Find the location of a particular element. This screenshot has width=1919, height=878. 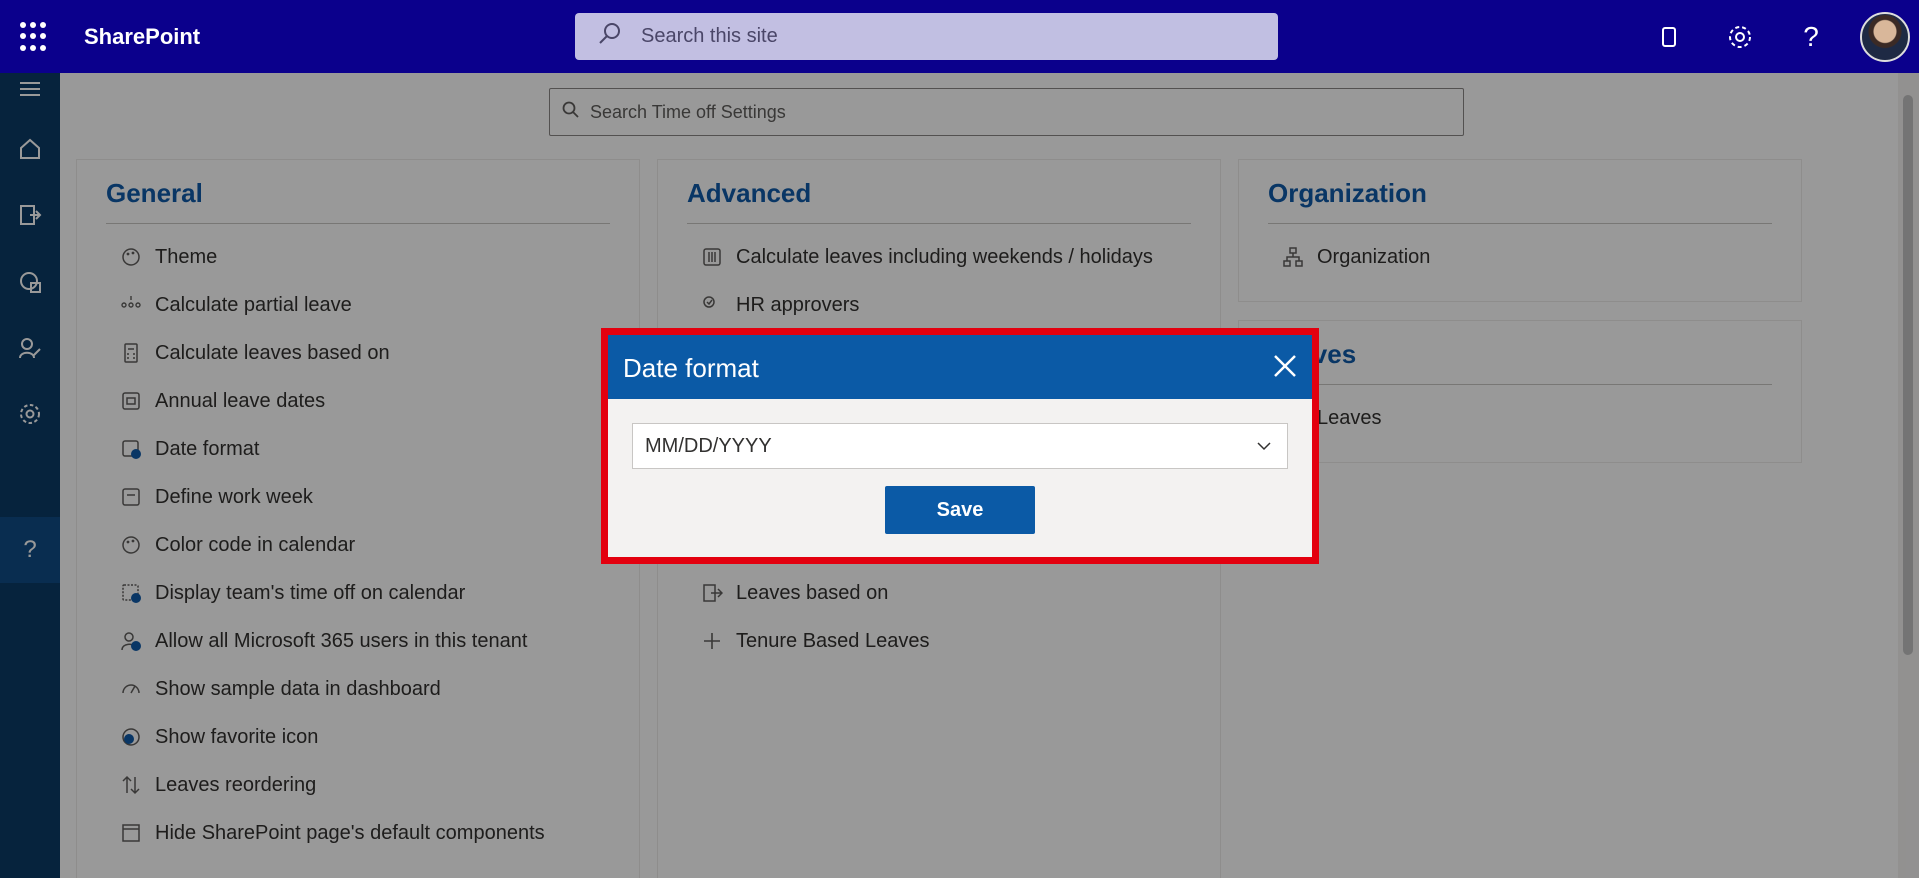

dialog-title: Date format is located at coordinates (691, 368).